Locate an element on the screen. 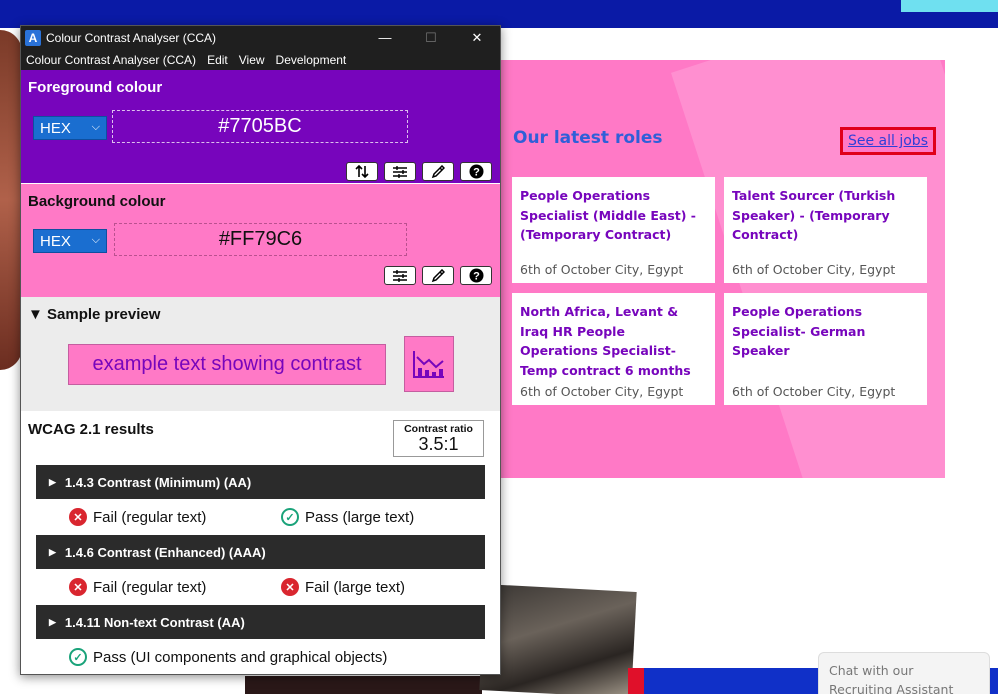  foreground-hex-input: #7705BC is located at coordinates (260, 126).